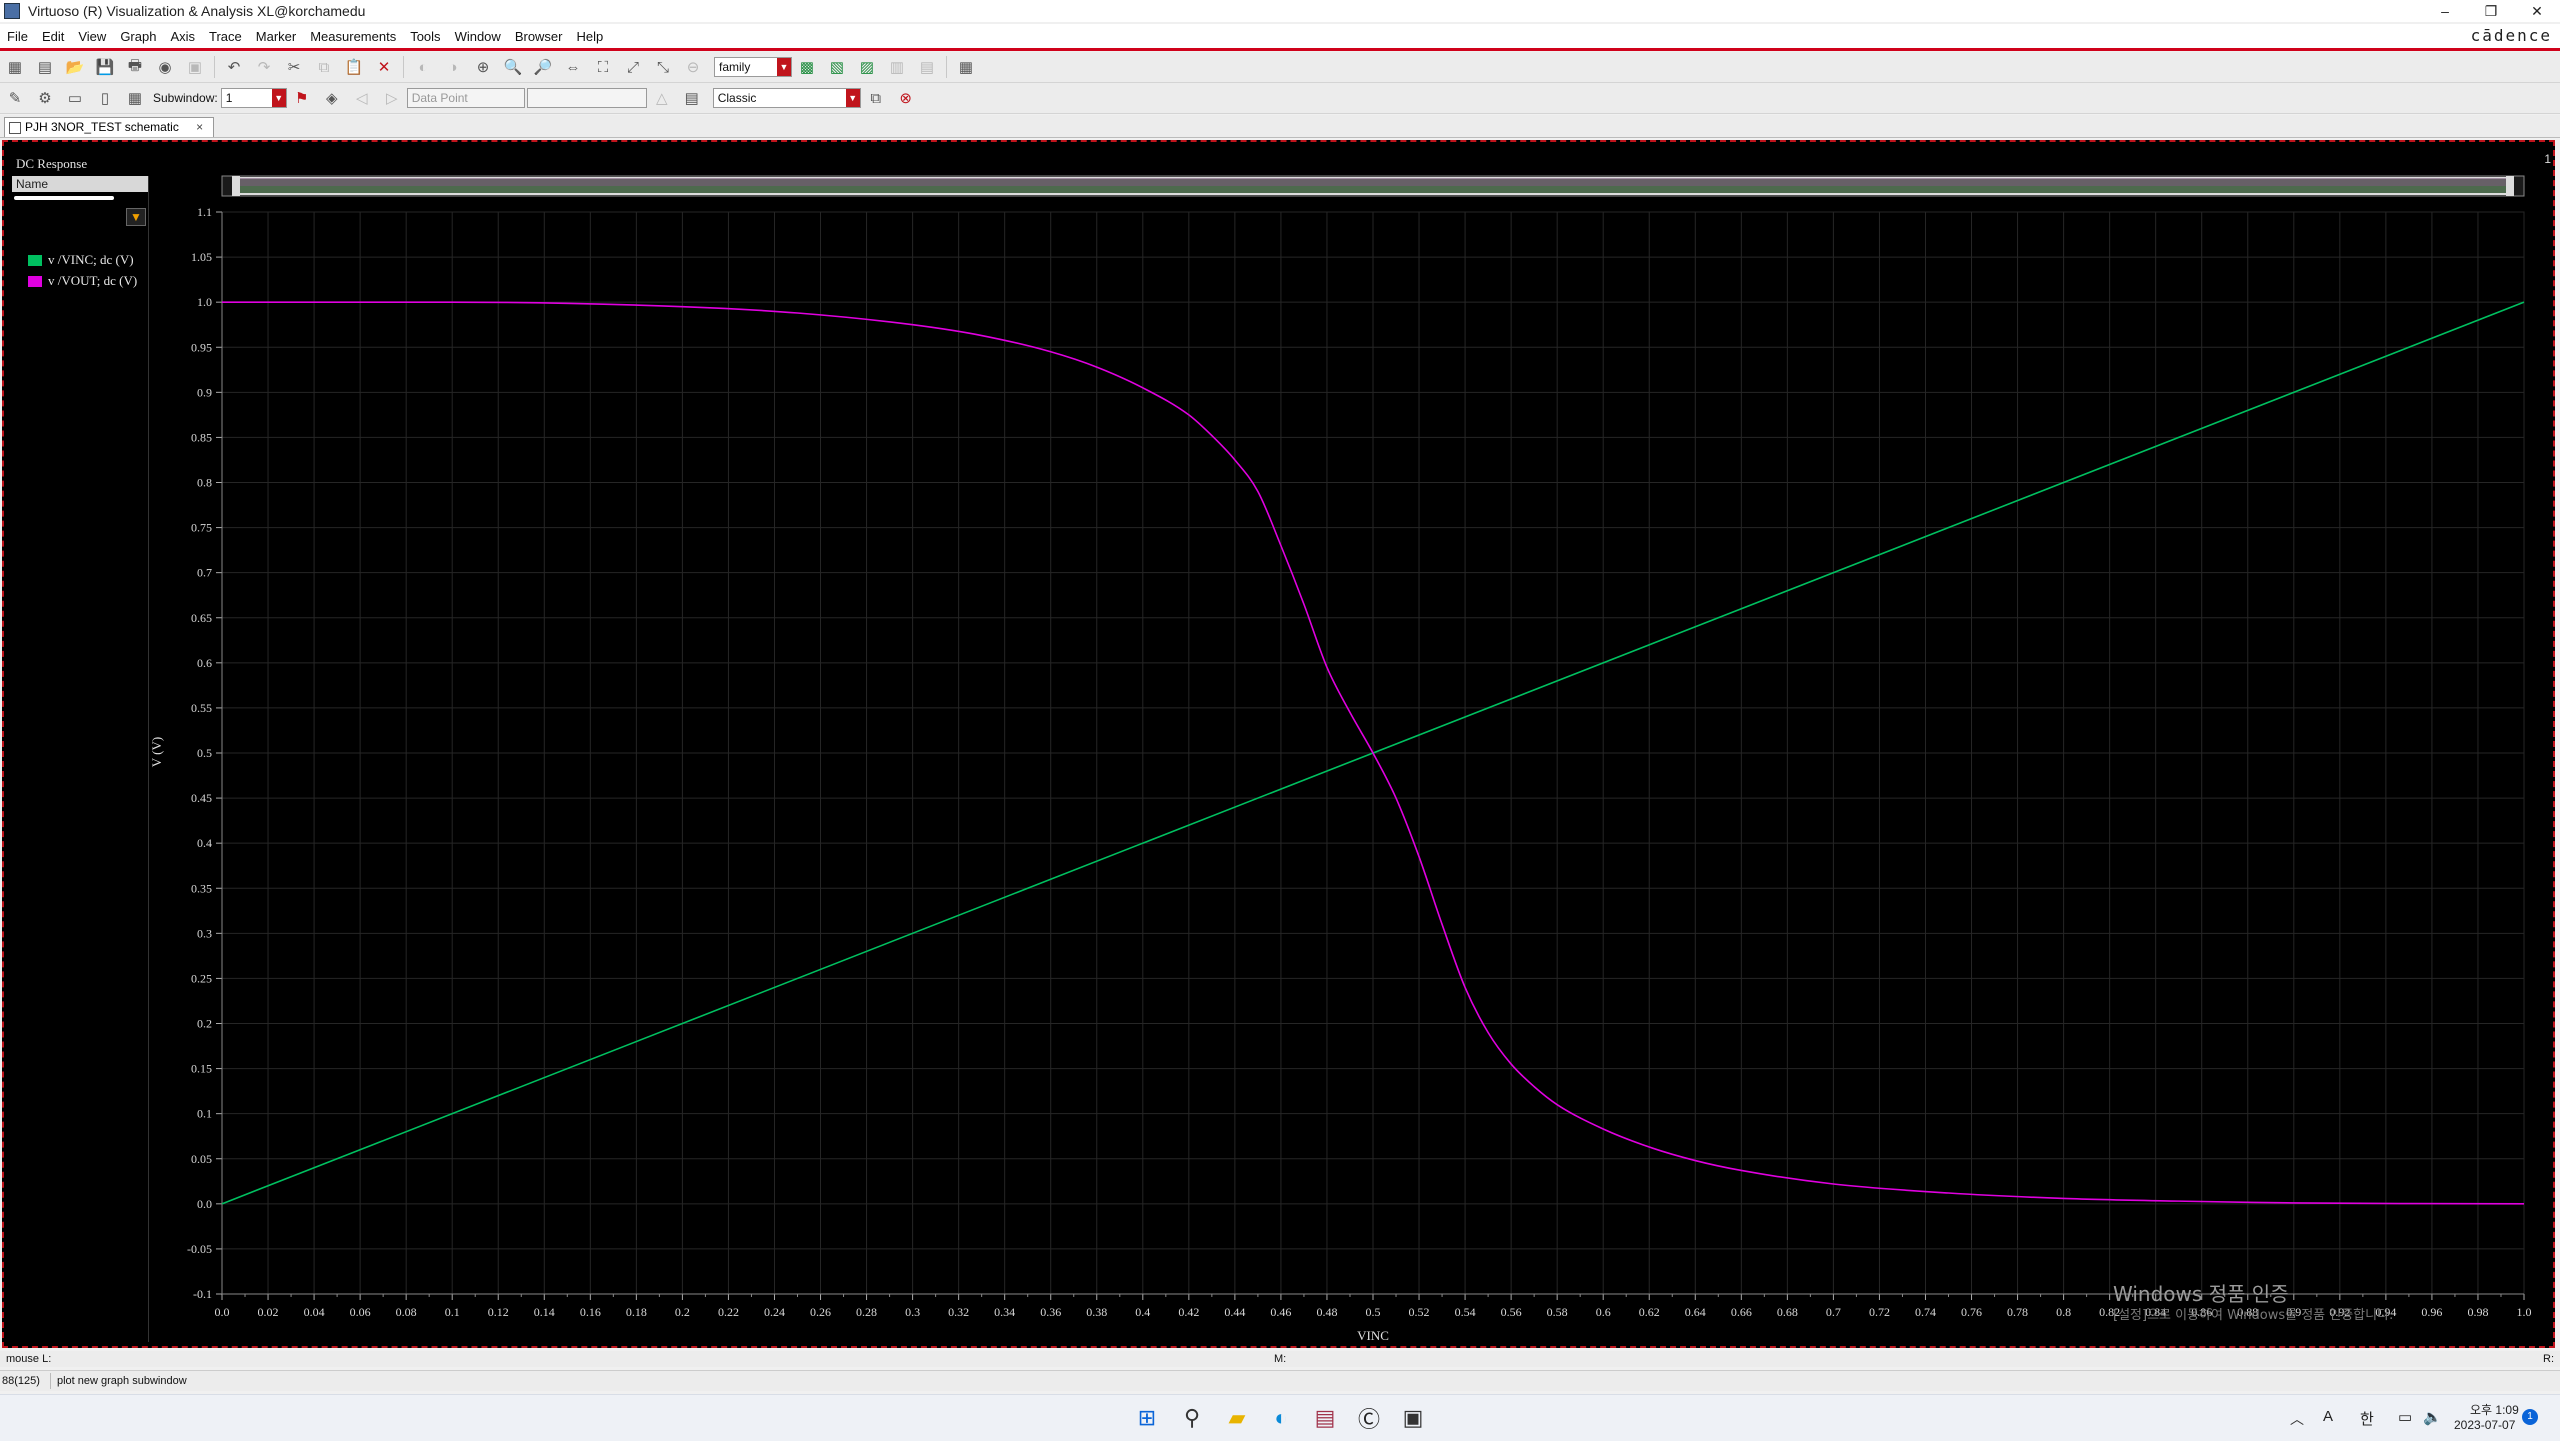 The image size is (2560, 1441). What do you see at coordinates (1373, 186) in the screenshot?
I see `x-range-slider` at bounding box center [1373, 186].